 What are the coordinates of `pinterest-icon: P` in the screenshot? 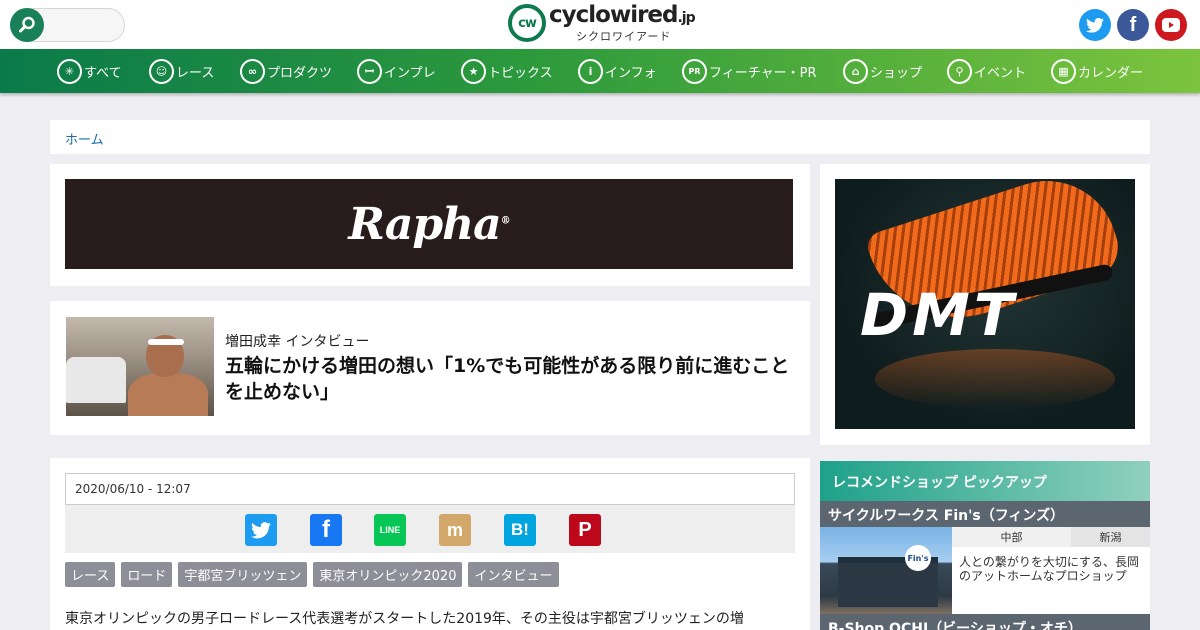 It's located at (585, 529).